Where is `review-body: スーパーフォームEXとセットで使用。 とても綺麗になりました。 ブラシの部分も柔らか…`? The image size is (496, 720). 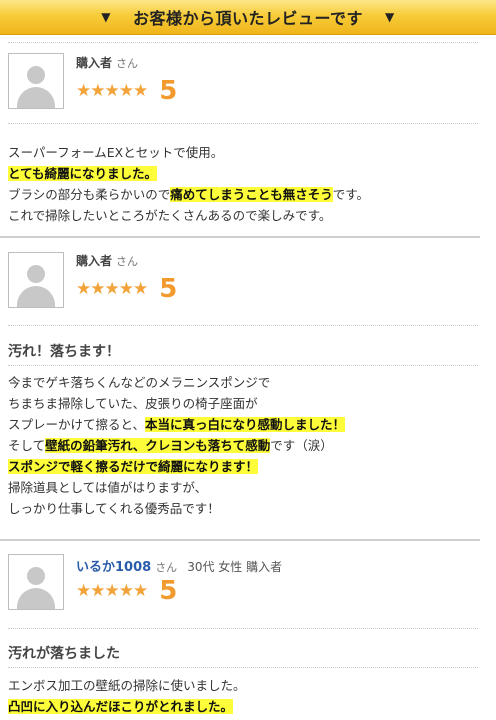 review-body: スーパーフォームEXとセットで使用。 とても綺麗になりました。 ブラシの部分も柔らか… is located at coordinates (246, 184).